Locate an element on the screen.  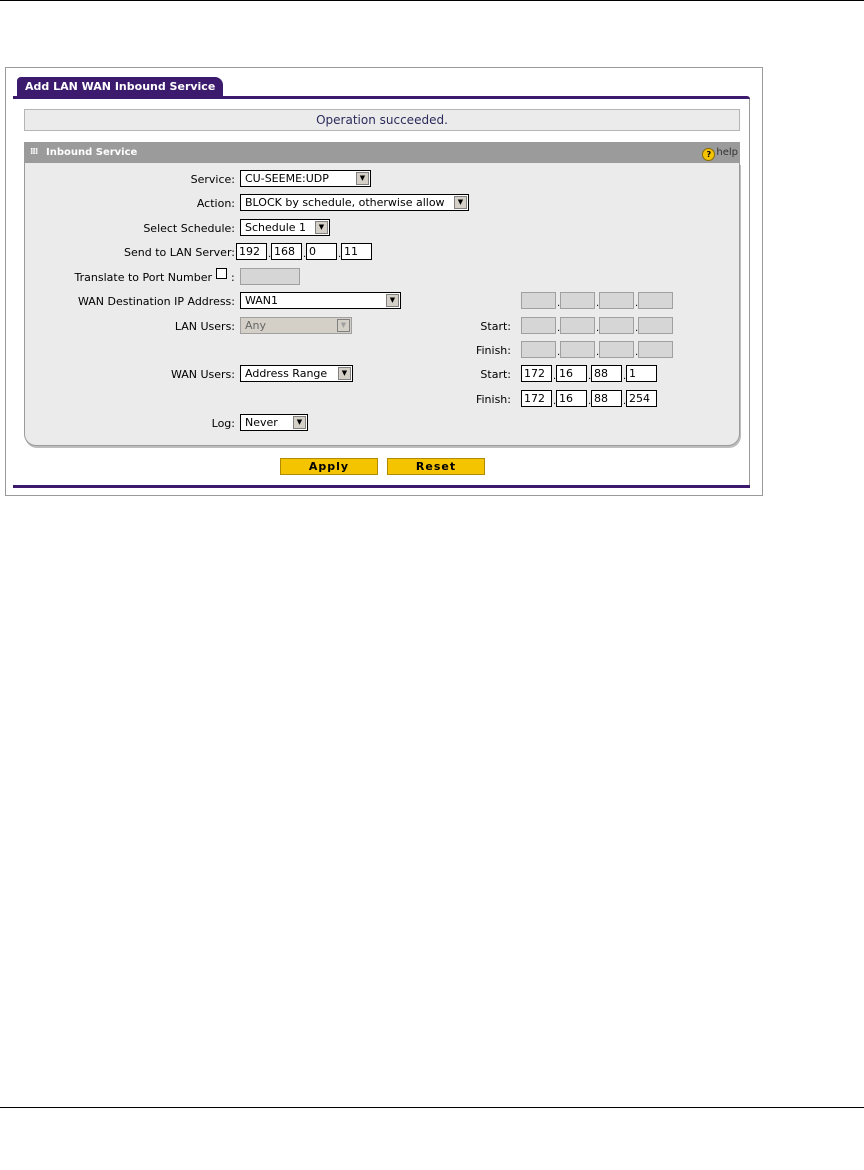
wan-users-select-value: Address Range is located at coordinates (286, 373).